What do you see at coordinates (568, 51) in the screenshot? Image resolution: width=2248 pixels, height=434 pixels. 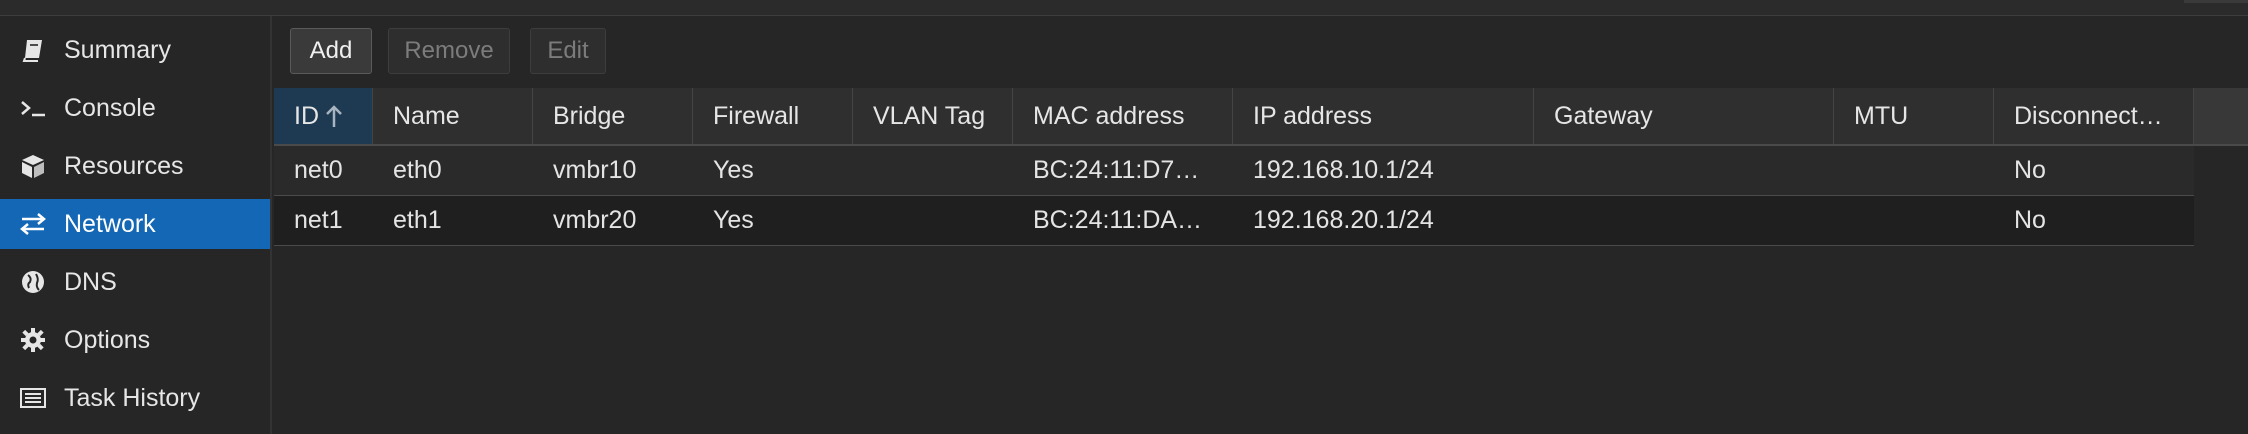 I see `edit-button: Edit` at bounding box center [568, 51].